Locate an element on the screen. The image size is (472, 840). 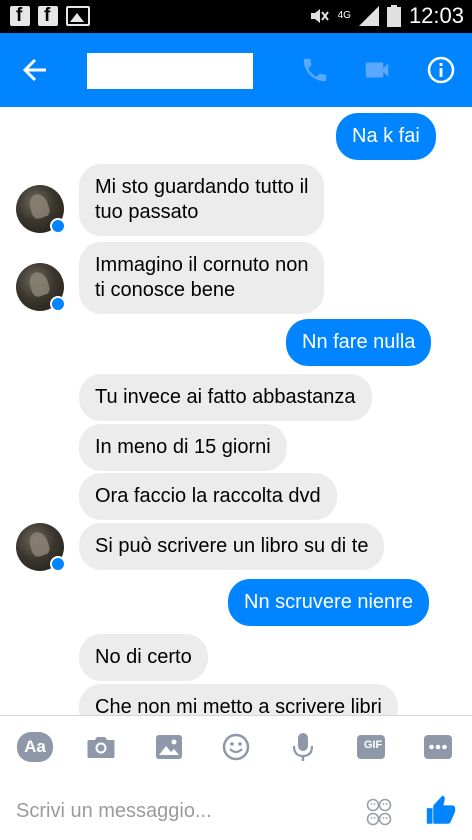
phone-icon is located at coordinates (315, 70).